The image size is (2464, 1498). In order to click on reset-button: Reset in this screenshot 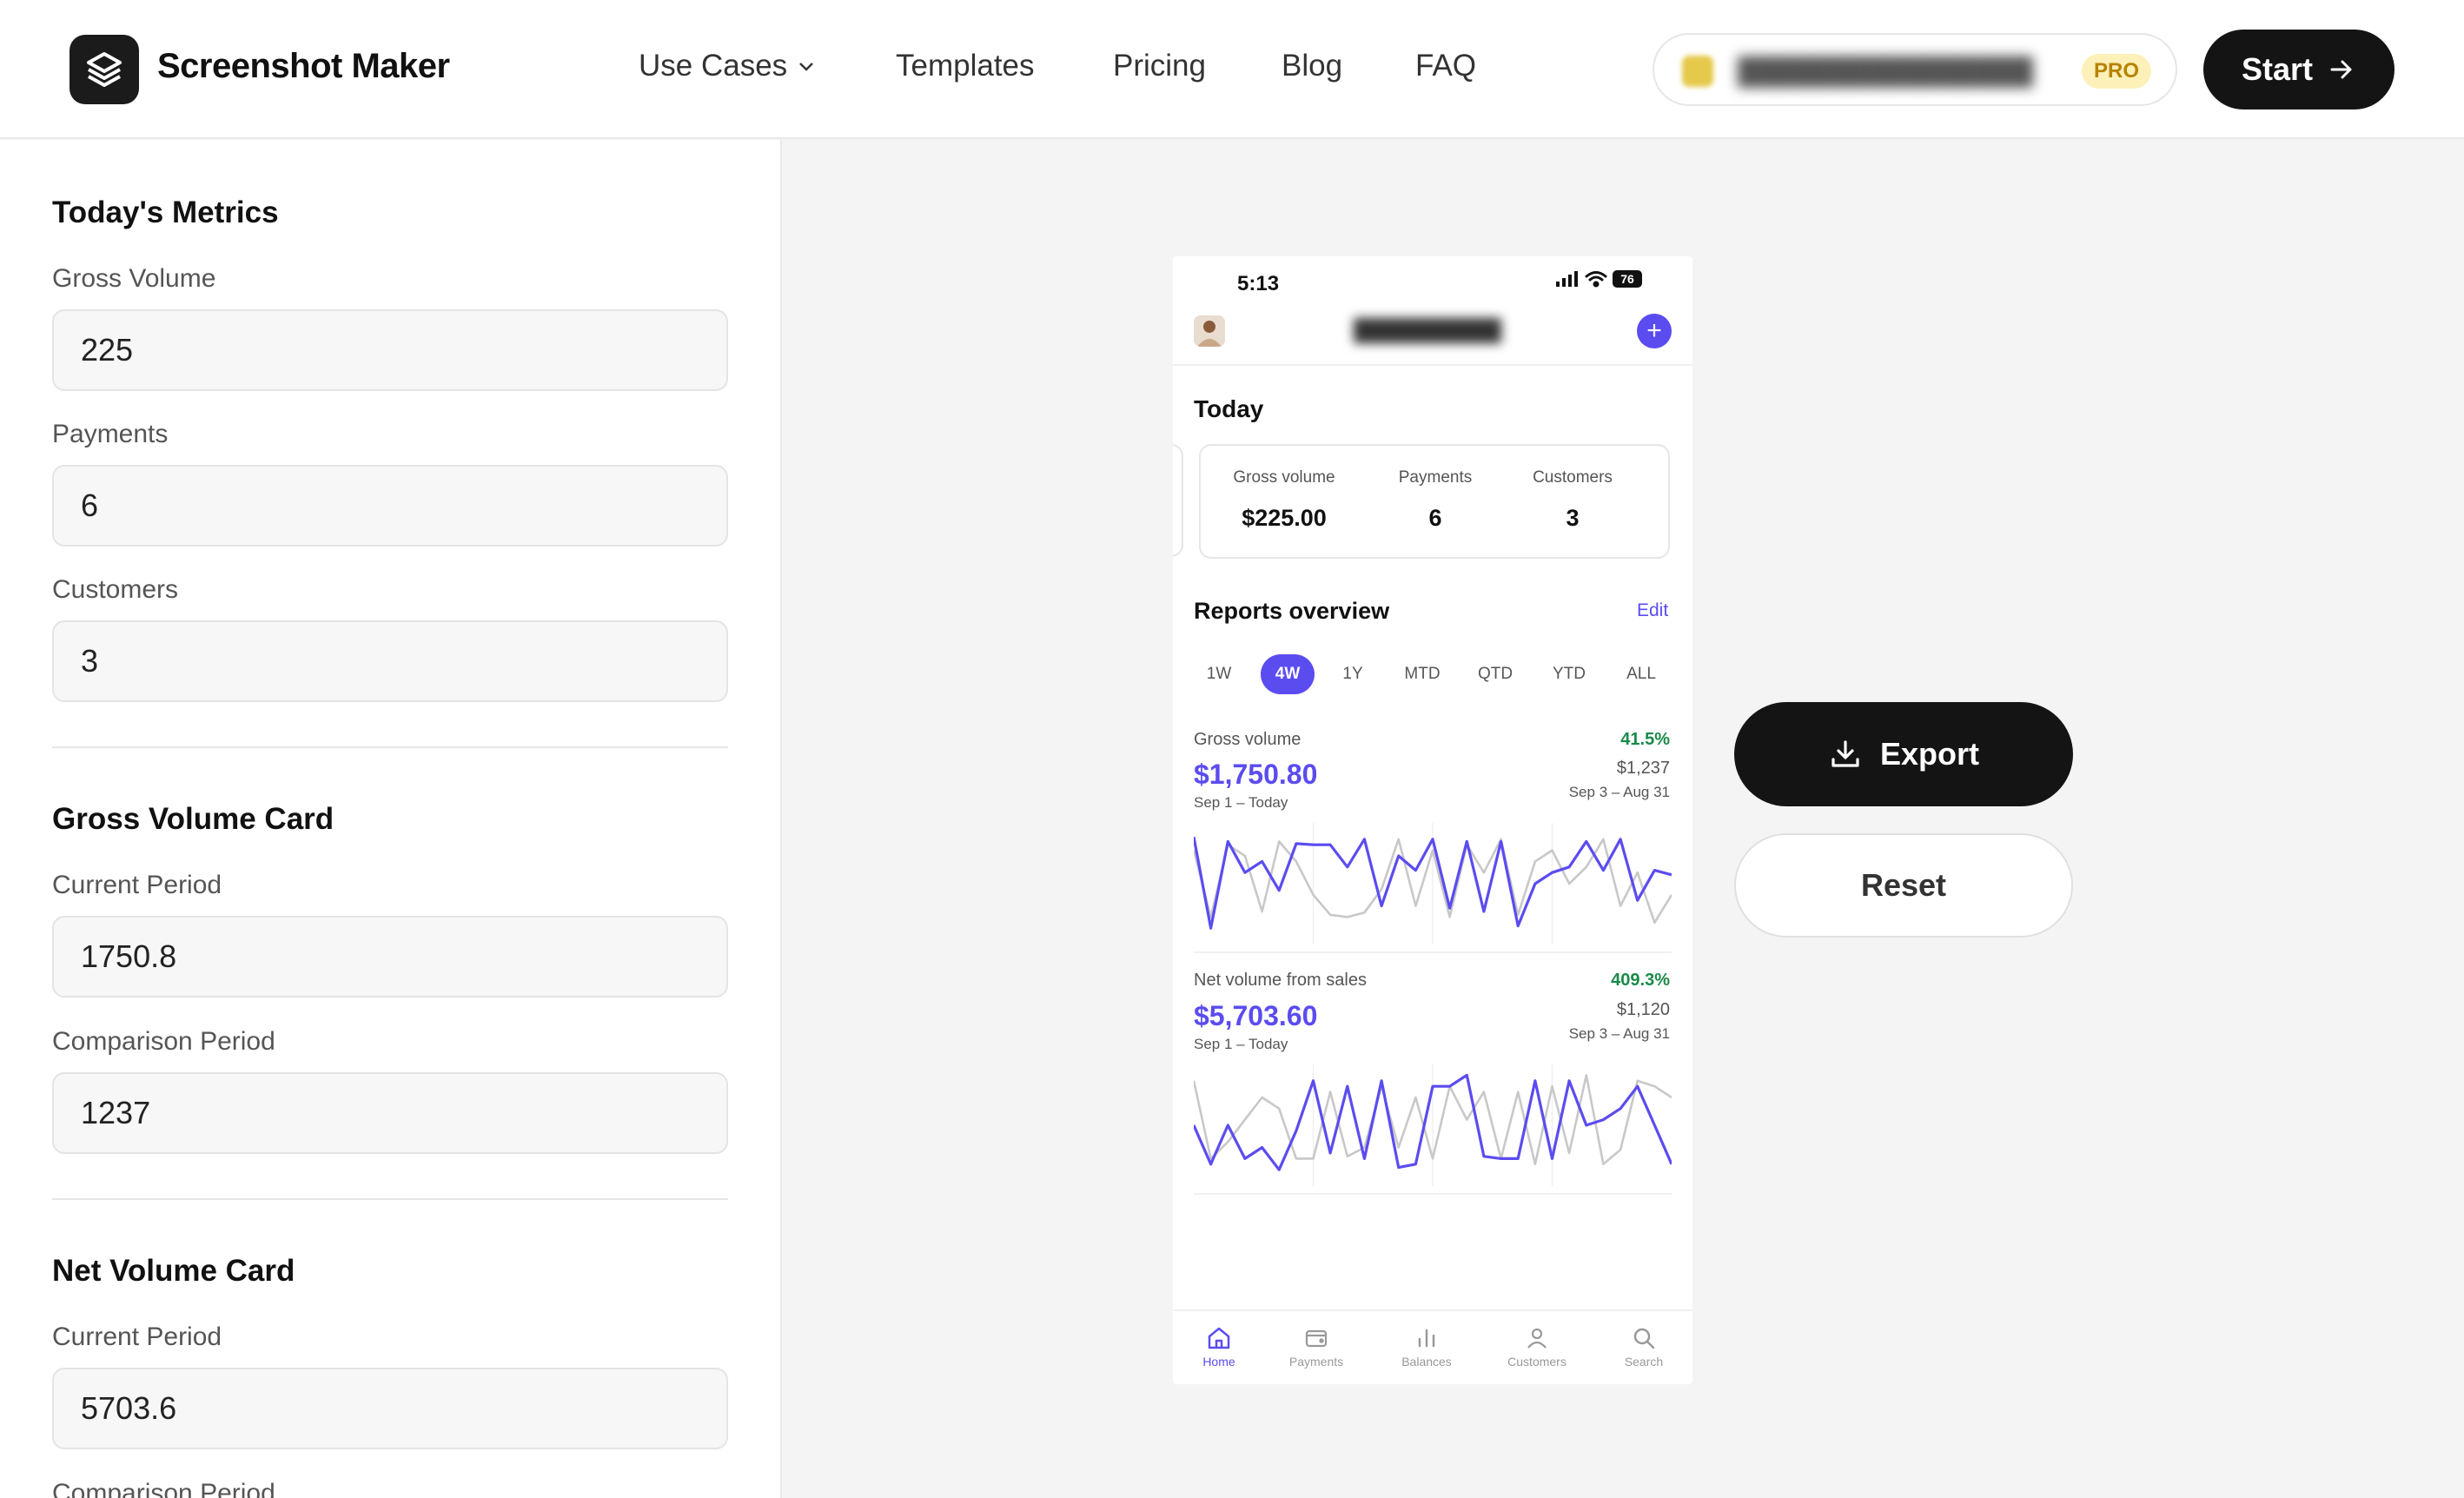, I will do `click(1903, 886)`.